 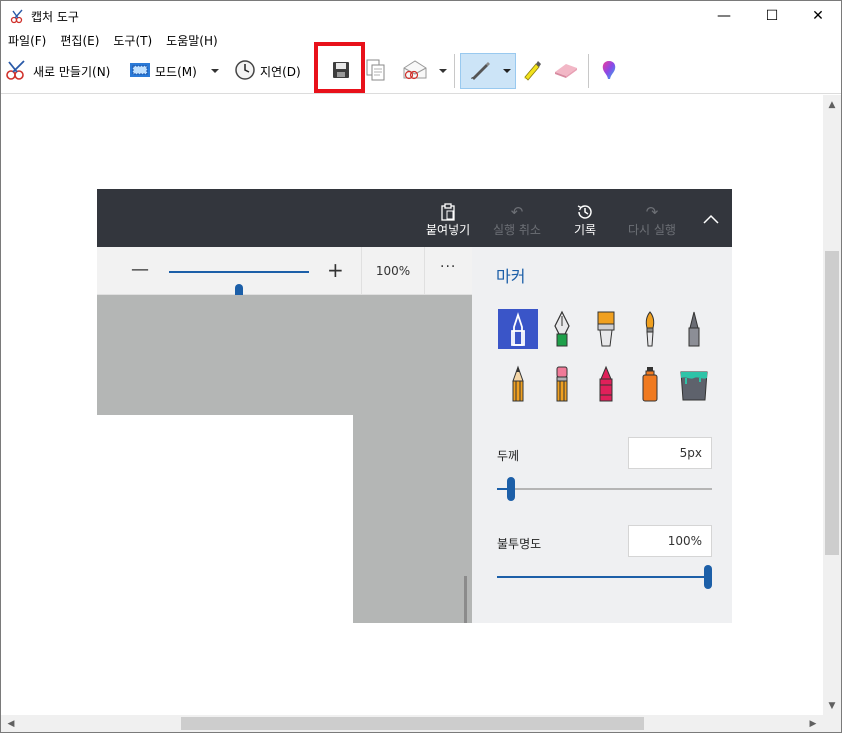 I want to click on canvas-area, so click(x=225, y=519).